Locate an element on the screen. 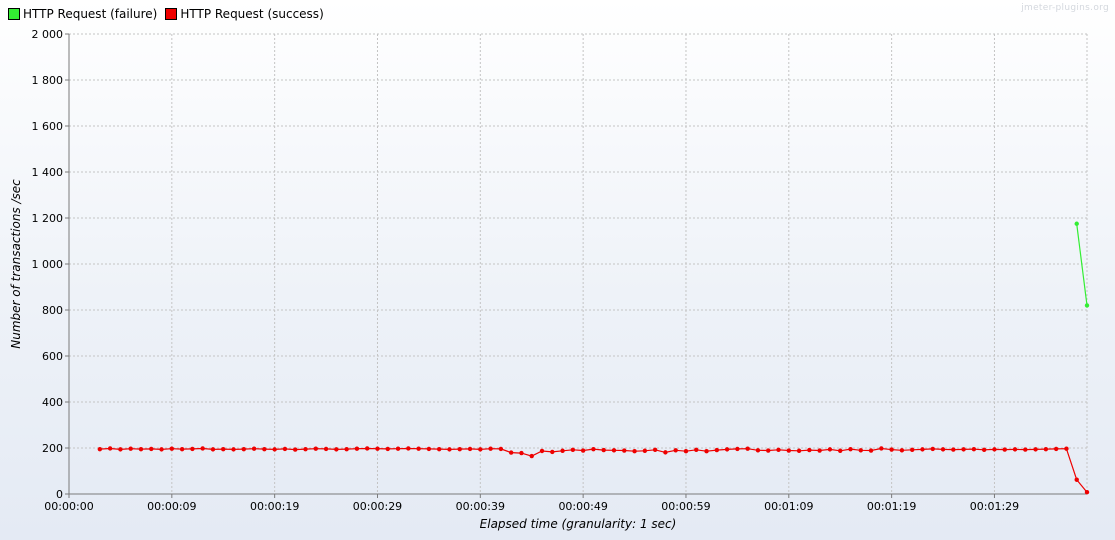  y-tick-label: 400 is located at coordinates (52, 402).